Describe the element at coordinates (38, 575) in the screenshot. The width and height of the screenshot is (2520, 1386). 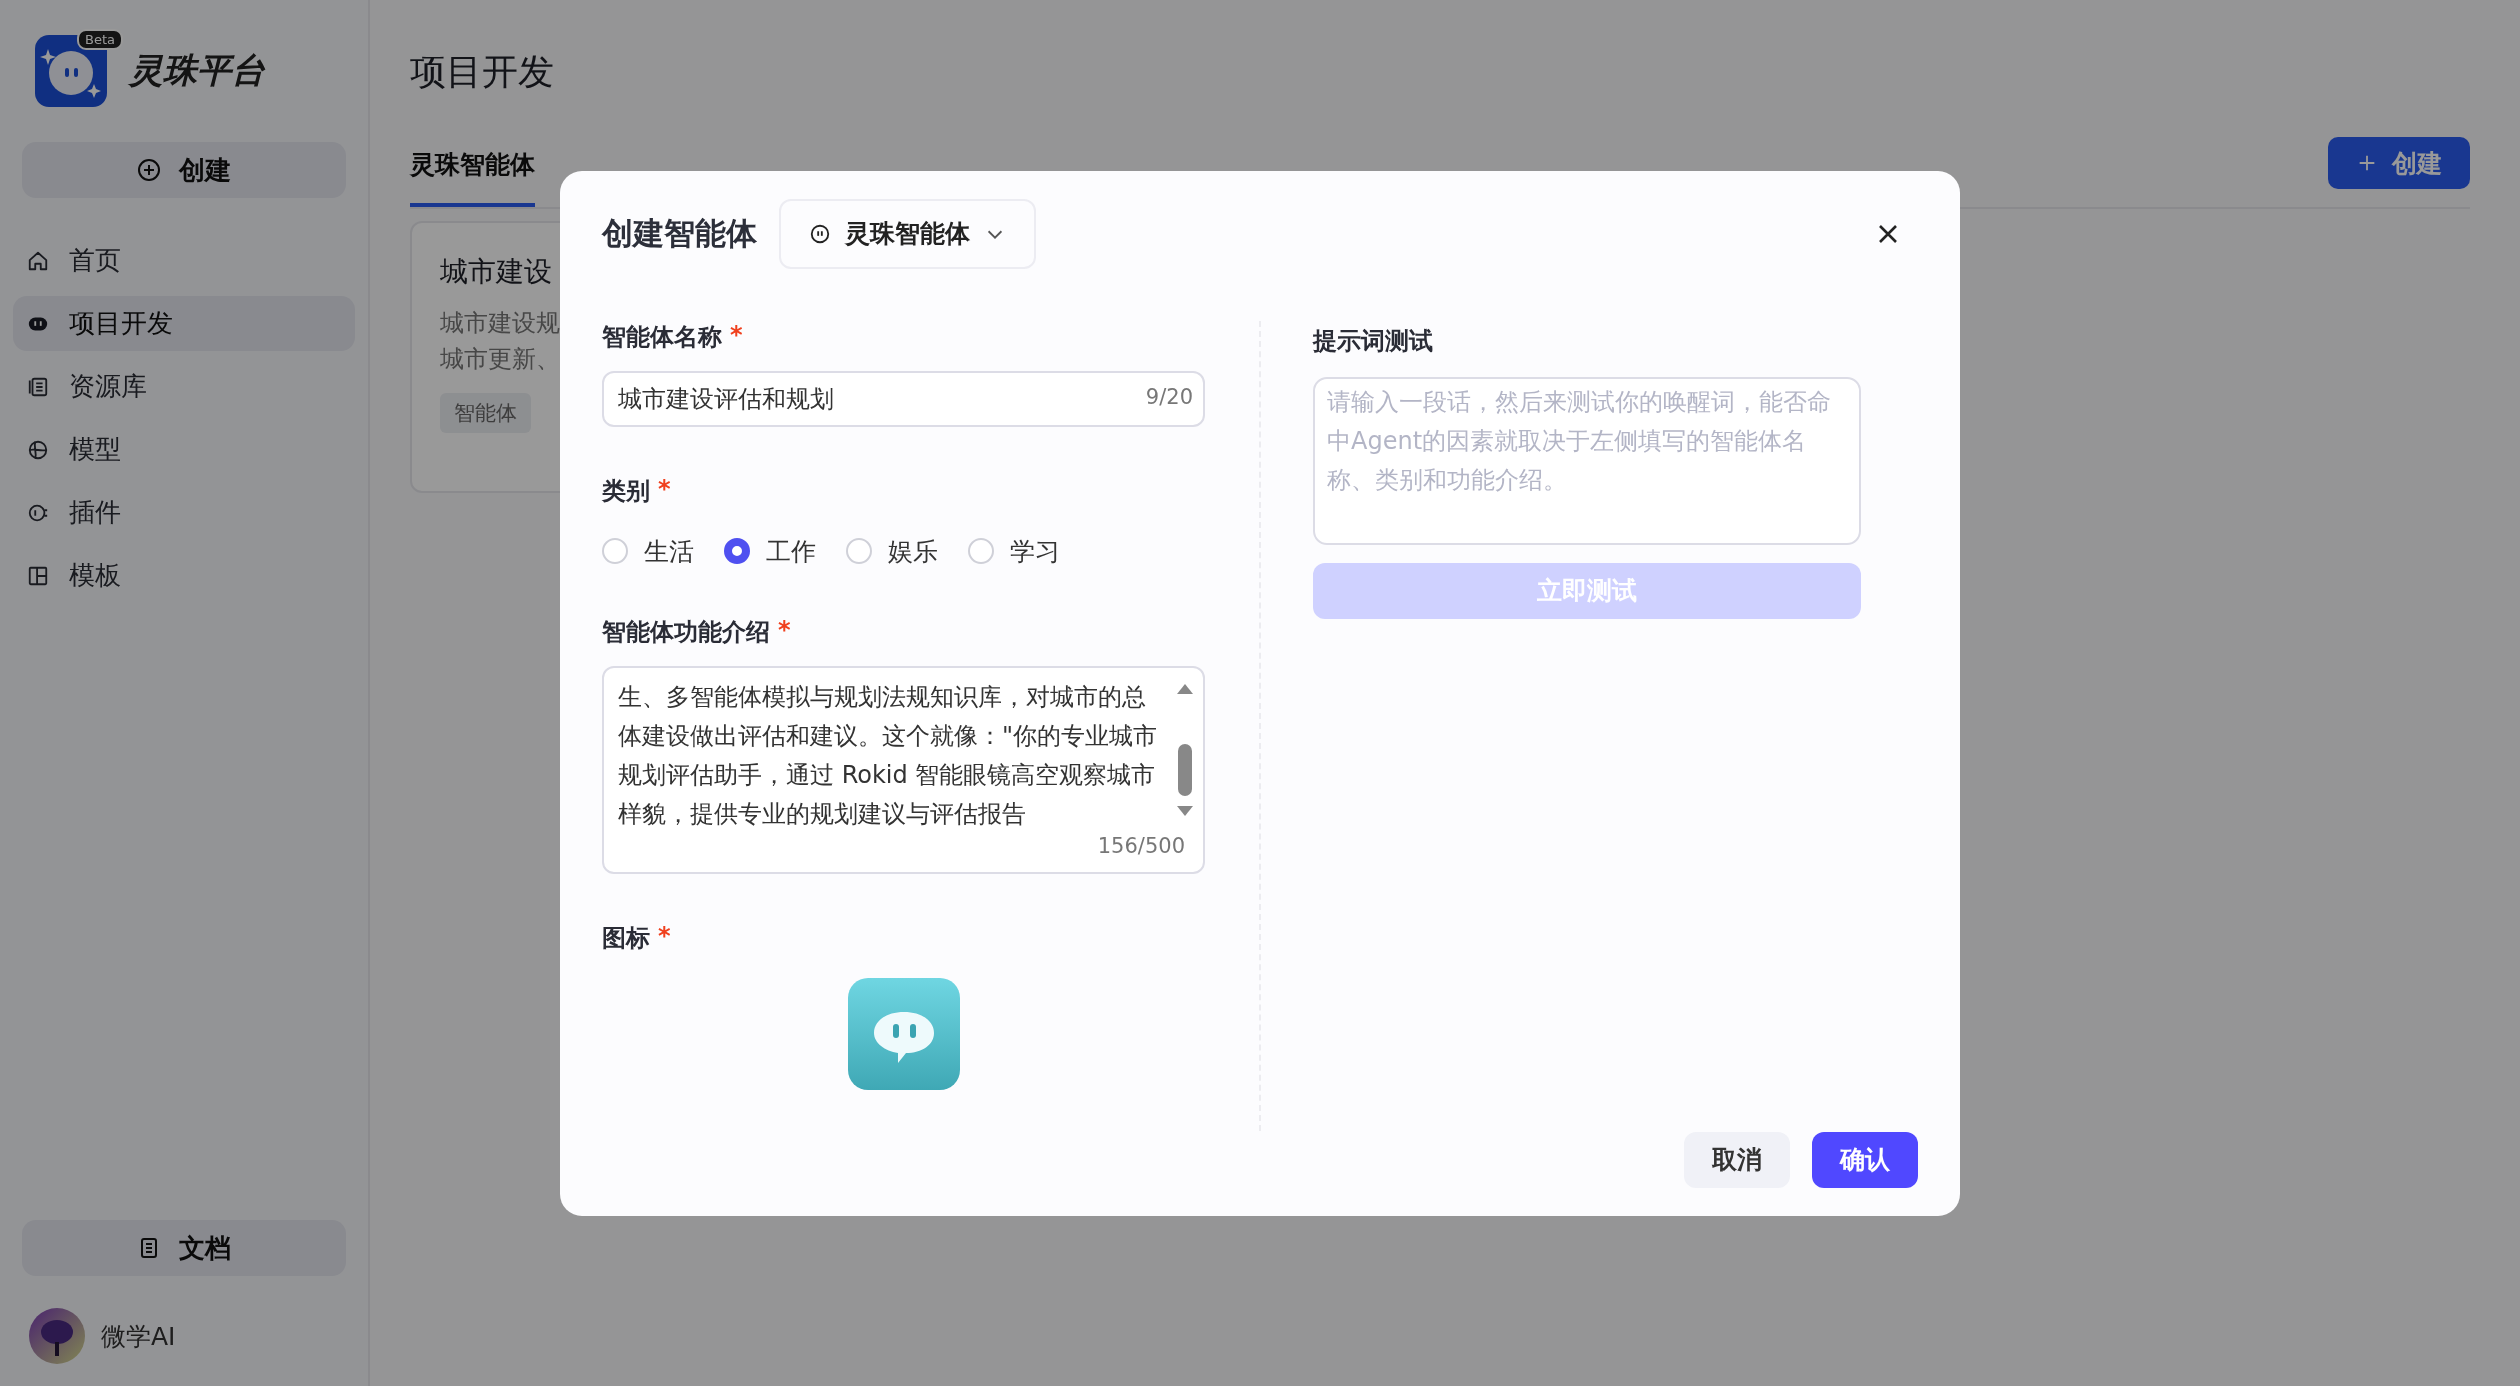
I see `template-icon` at that location.